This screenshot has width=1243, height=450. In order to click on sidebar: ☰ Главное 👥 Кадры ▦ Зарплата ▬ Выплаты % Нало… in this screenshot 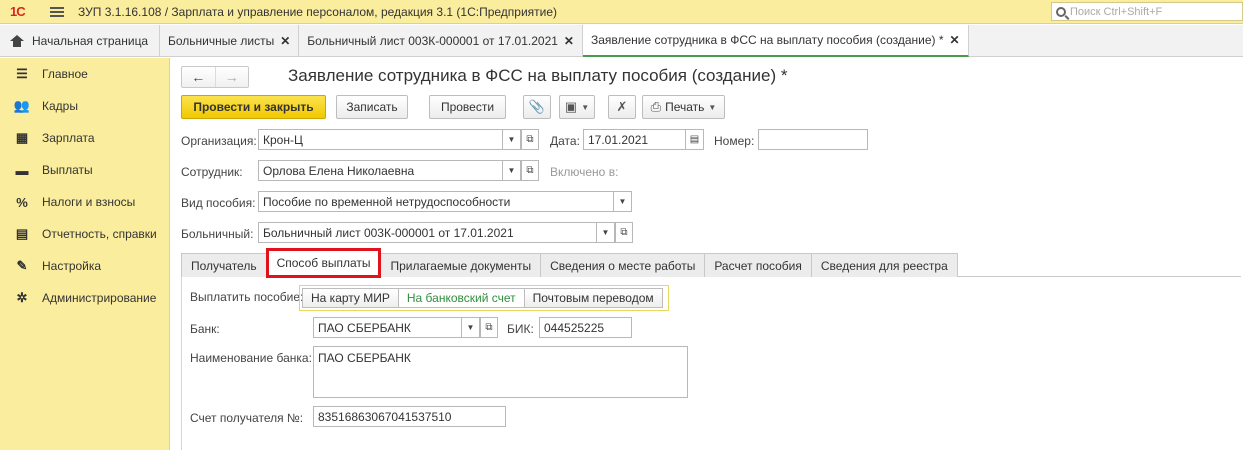, I will do `click(85, 254)`.